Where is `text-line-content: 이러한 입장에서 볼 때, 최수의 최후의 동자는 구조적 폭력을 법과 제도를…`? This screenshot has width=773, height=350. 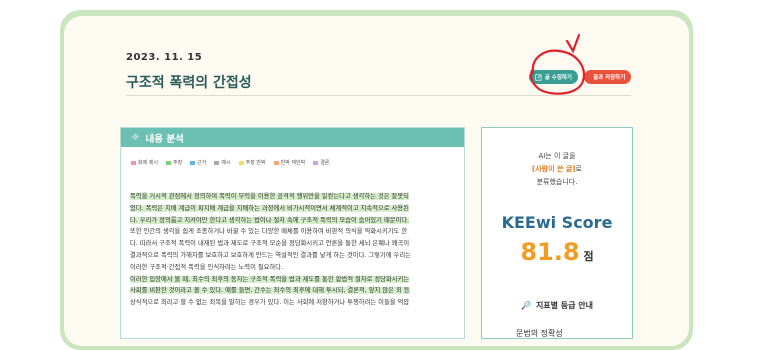 text-line-content: 이러한 입장에서 볼 때, 최수의 최후의 동자는 구조적 폭력을 법과 제도를… is located at coordinates (270, 279).